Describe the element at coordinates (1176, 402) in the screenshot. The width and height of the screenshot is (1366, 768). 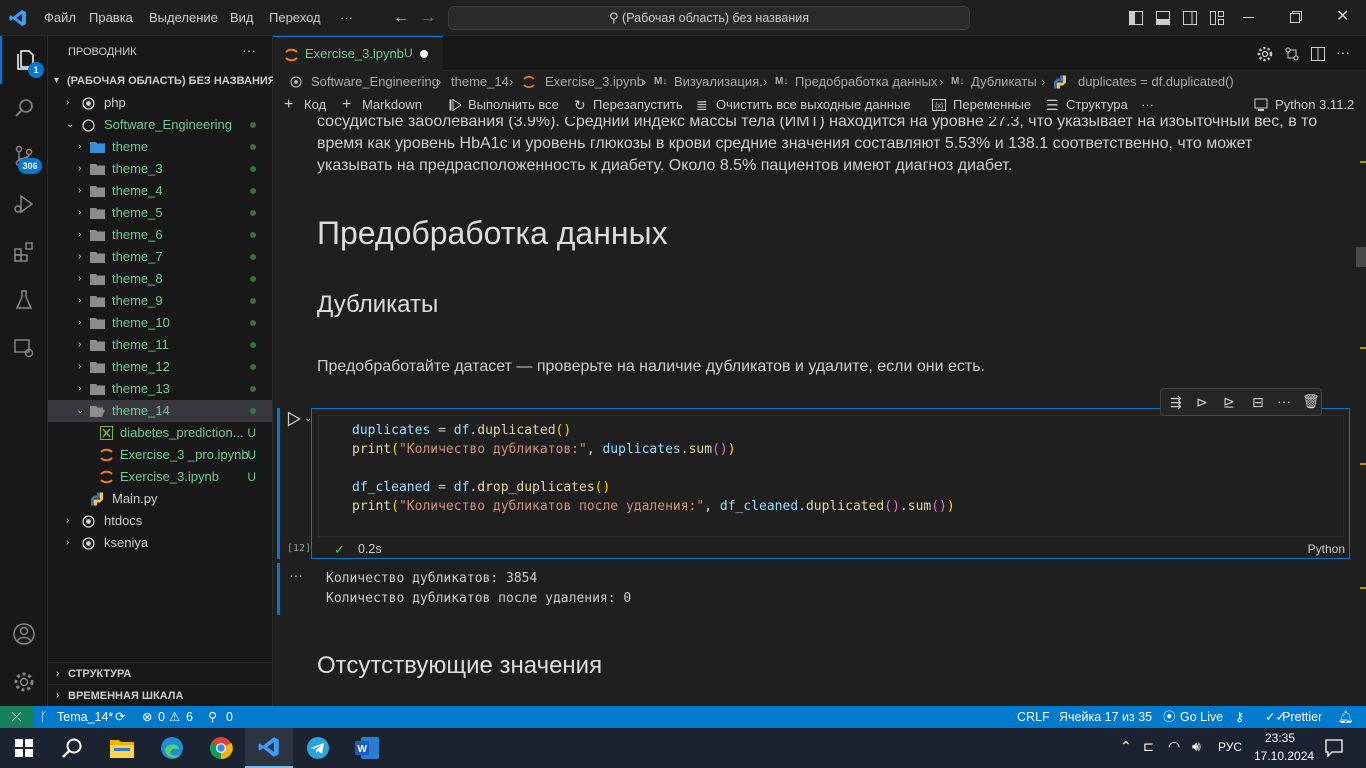
I see `run-above-icon: ⇶` at that location.